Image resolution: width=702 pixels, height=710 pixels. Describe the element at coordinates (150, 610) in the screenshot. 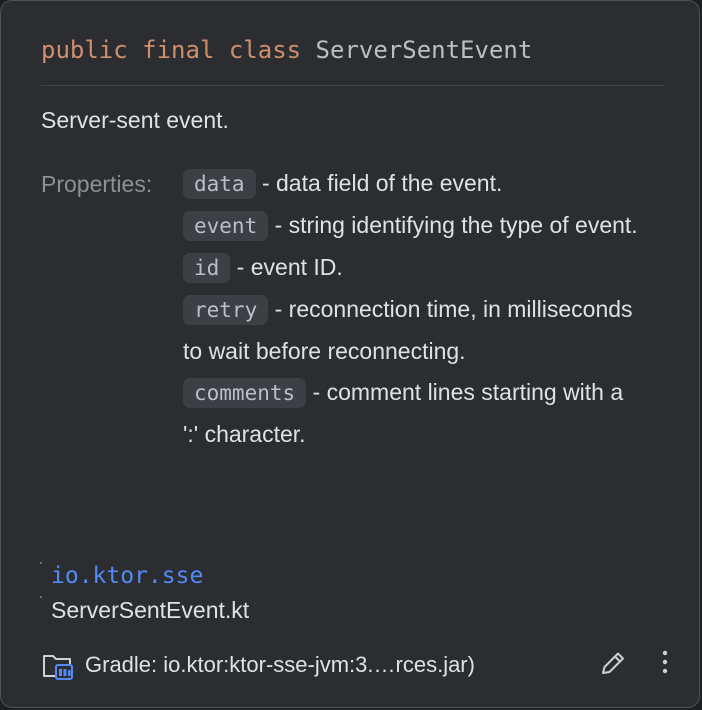

I see `source-file-name: ServerSentEvent.kt` at that location.